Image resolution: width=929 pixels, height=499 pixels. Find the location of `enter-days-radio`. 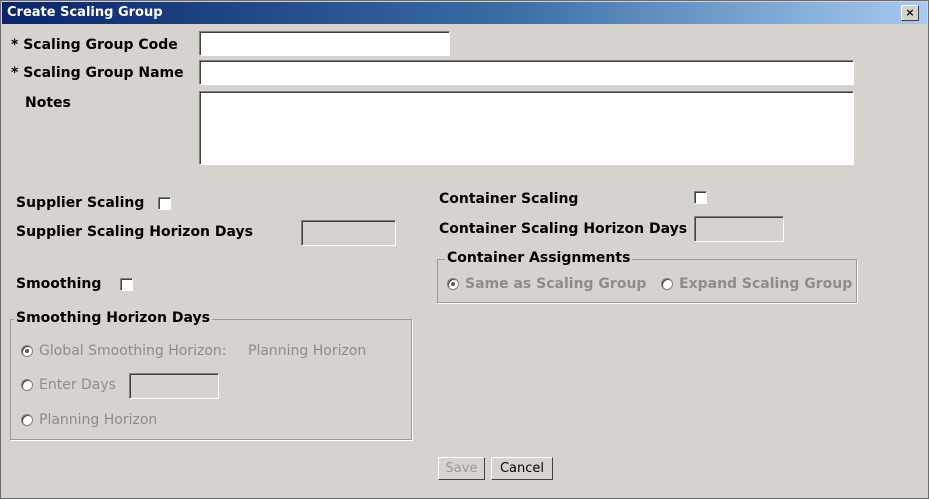

enter-days-radio is located at coordinates (27, 385).